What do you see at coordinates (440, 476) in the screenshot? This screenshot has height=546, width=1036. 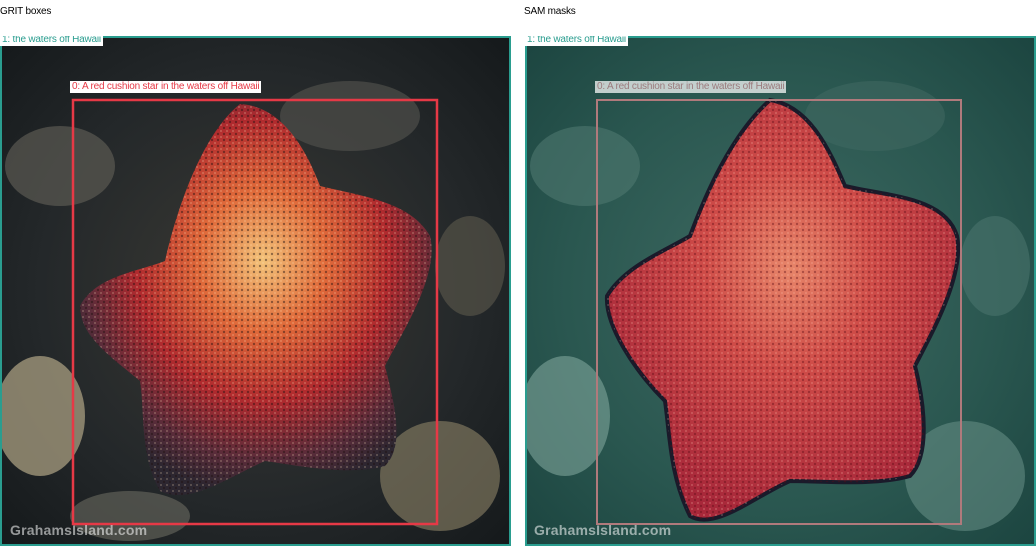 I see `coral-shape` at bounding box center [440, 476].